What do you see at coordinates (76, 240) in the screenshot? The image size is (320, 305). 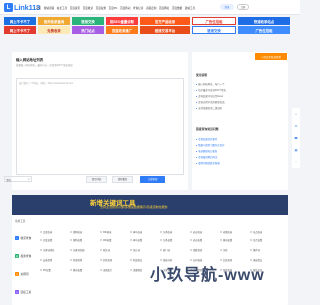 I see `tool-link: 搜狗权重` at bounding box center [76, 240].